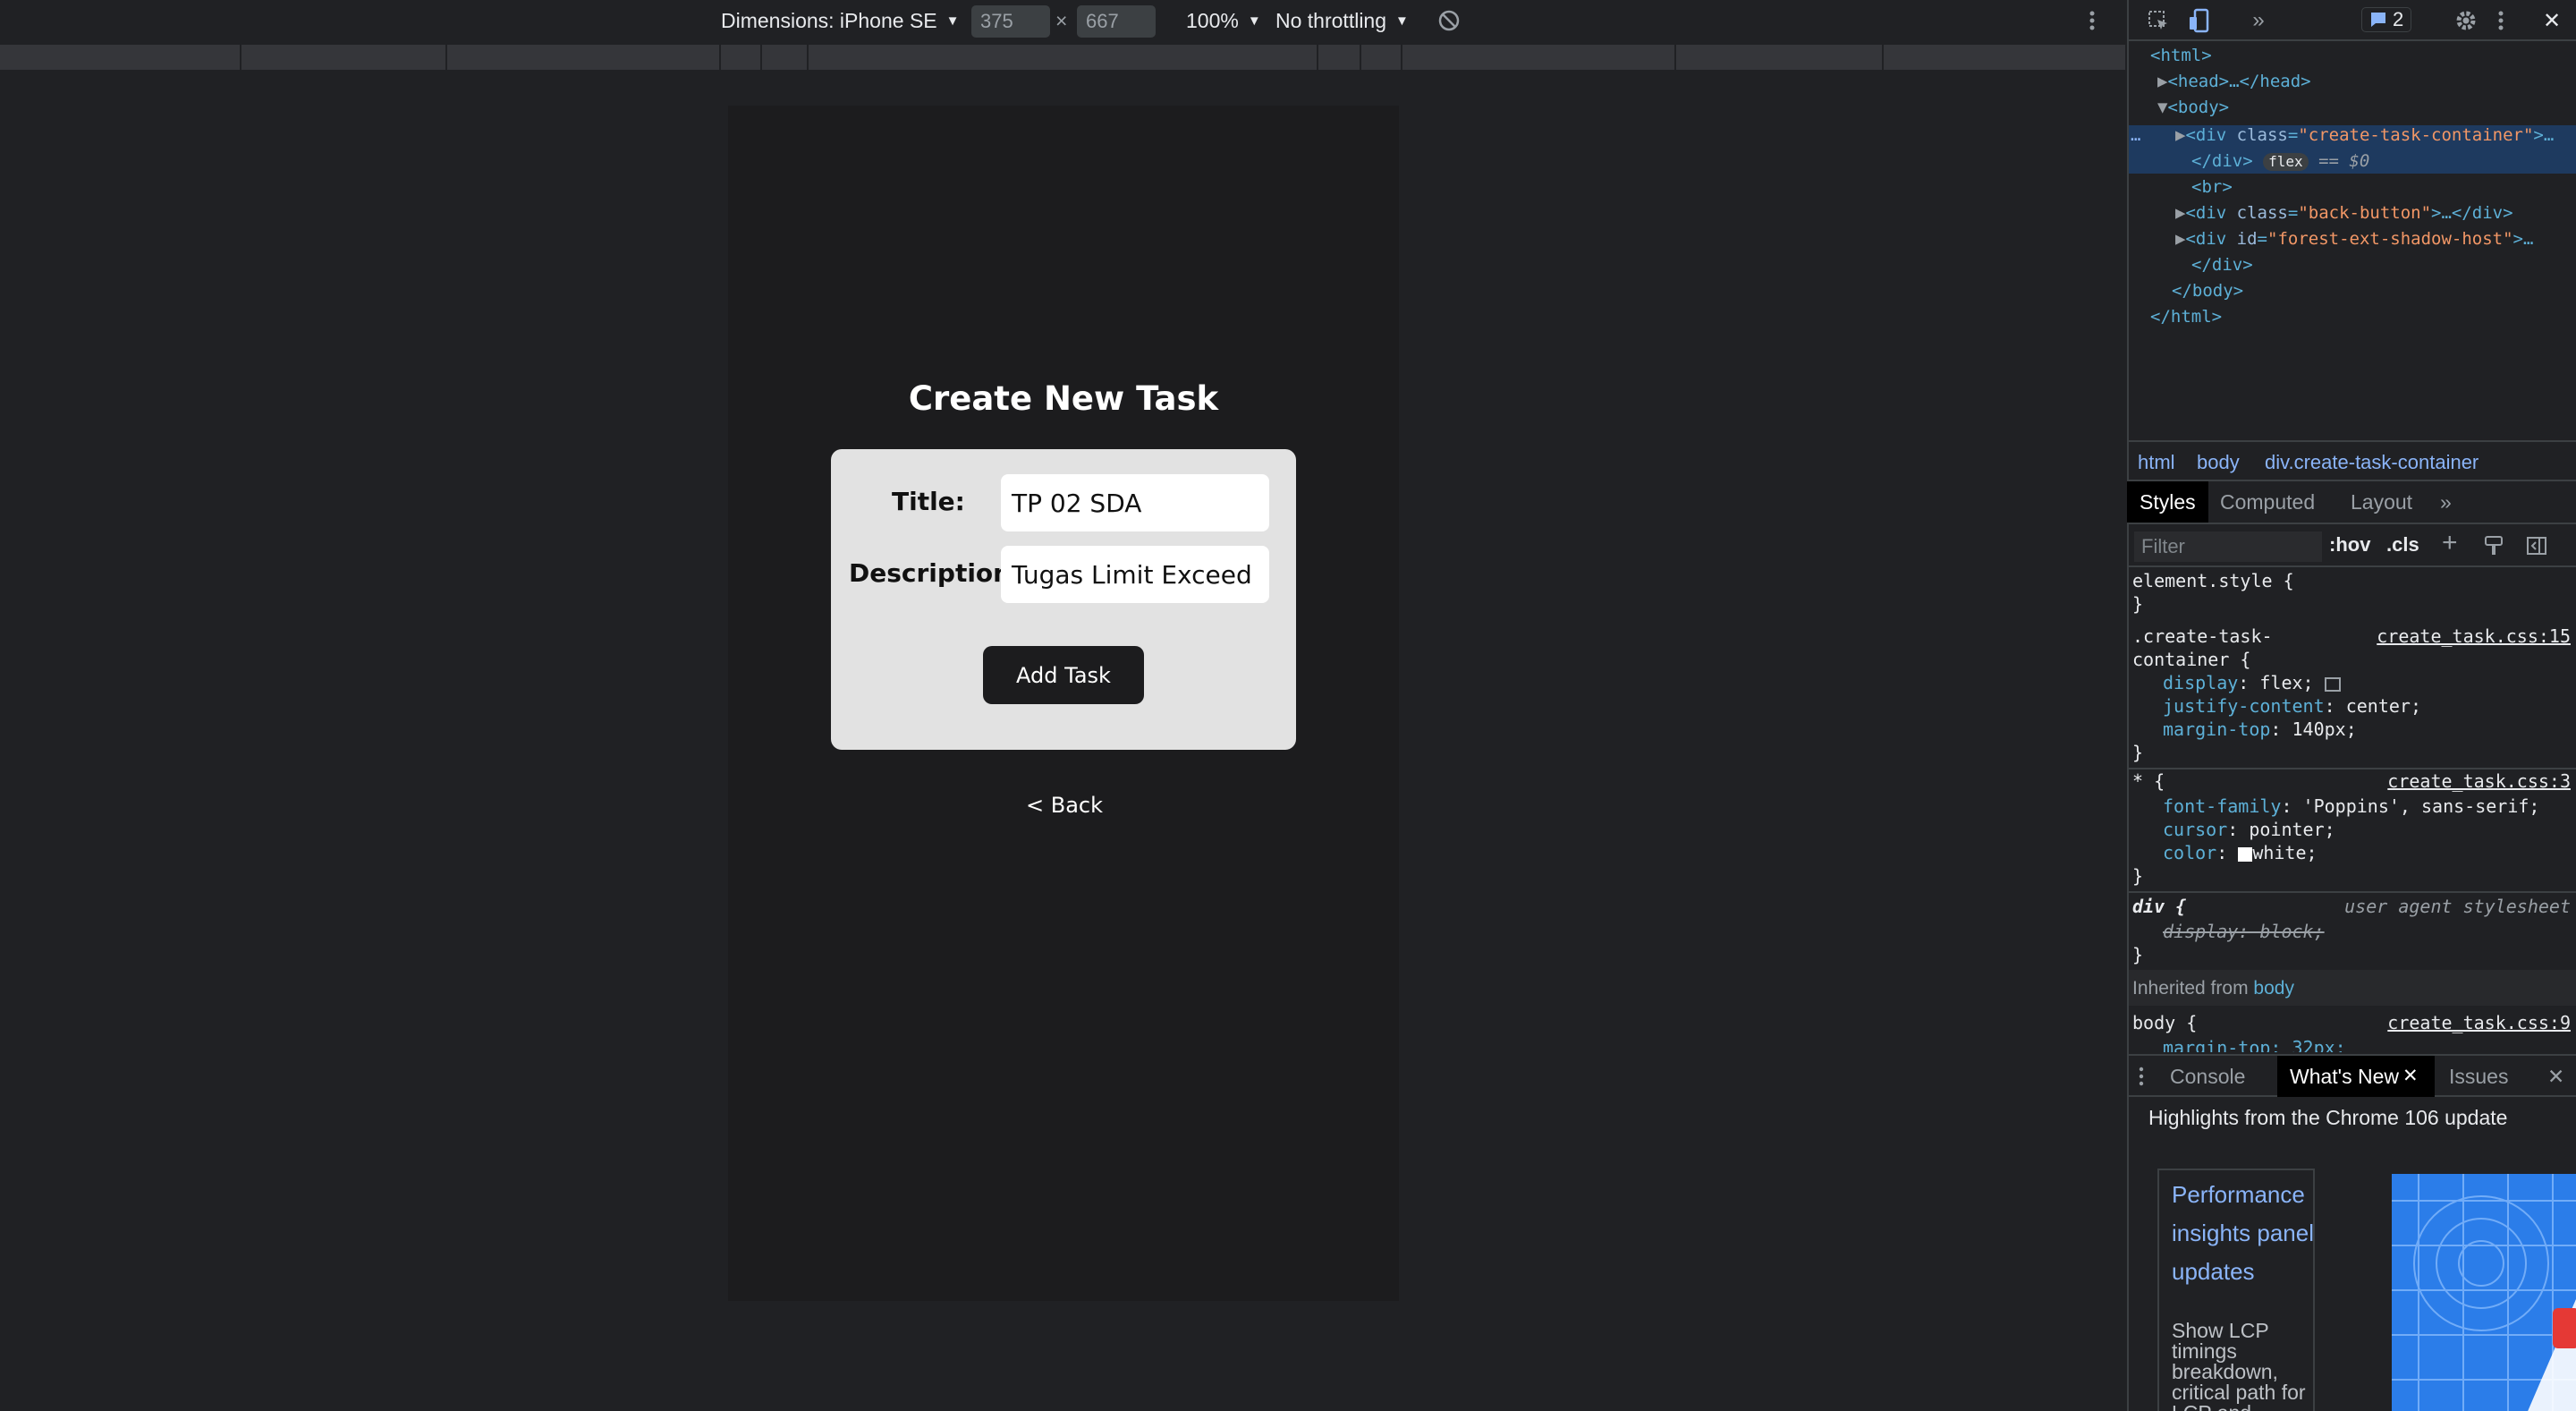 The image size is (2576, 1411). I want to click on rule-selector: .create-task-, so click(2202, 636).